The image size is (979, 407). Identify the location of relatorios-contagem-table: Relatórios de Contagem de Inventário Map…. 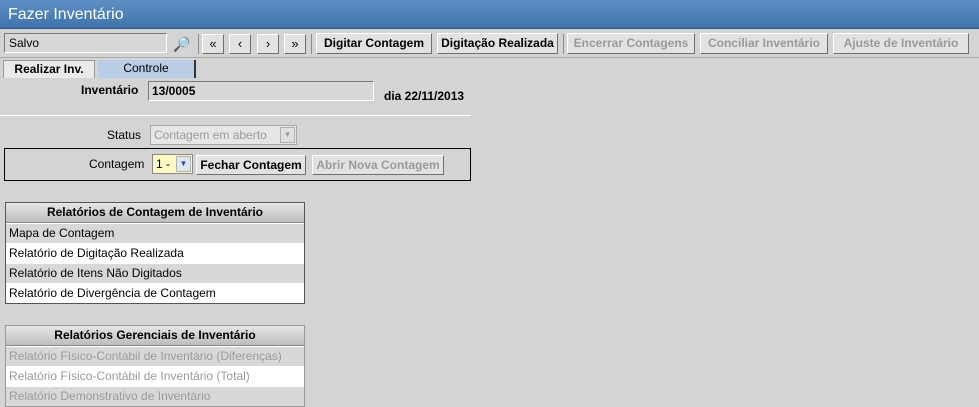
(155, 253).